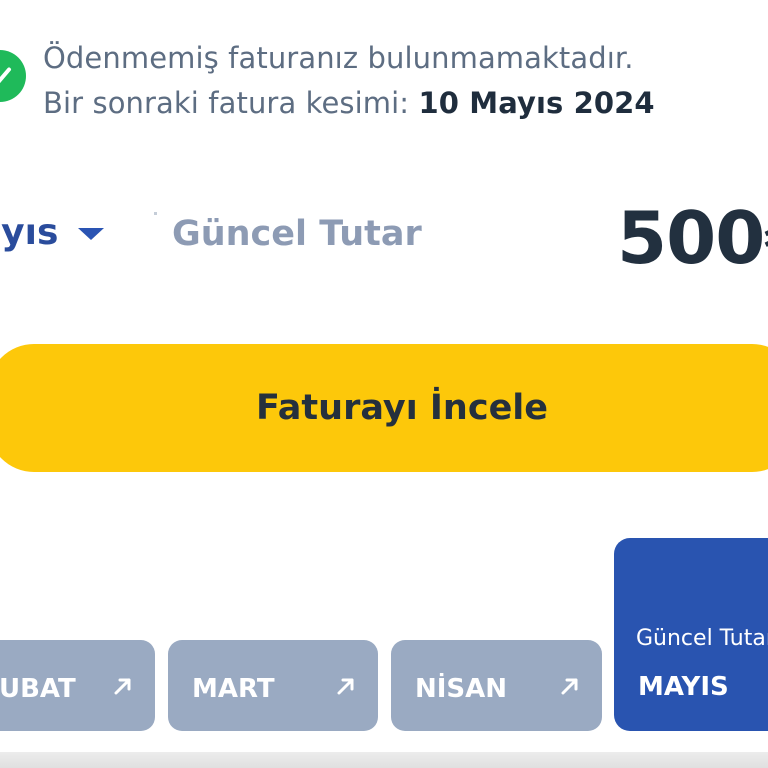 This screenshot has width=768, height=768. I want to click on bottom-edge, so click(384, 760).